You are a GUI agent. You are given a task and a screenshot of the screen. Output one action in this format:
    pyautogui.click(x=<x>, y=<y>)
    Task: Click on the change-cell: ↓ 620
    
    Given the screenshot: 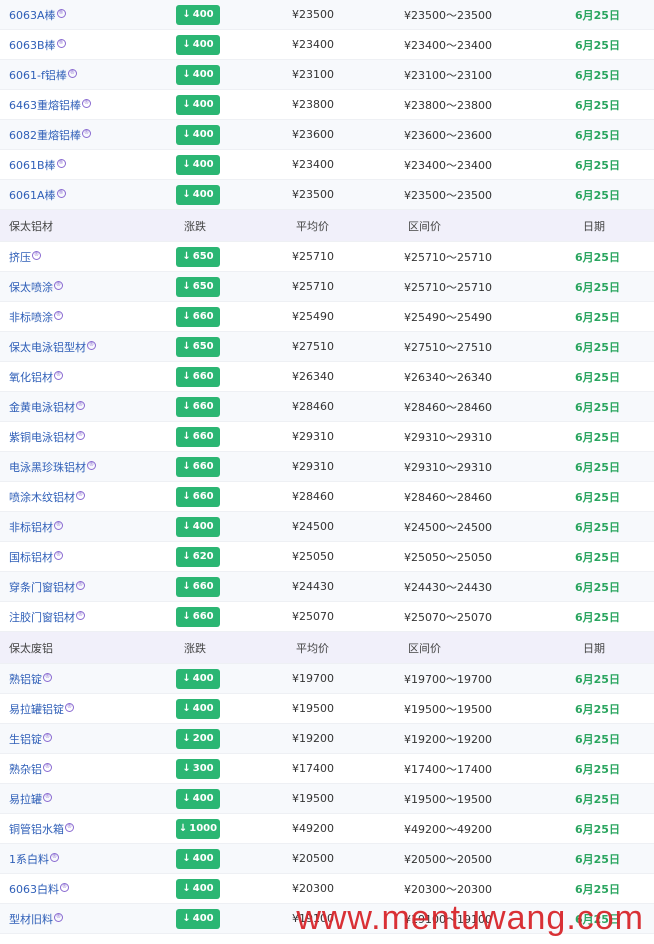 What is the action you would take?
    pyautogui.click(x=212, y=556)
    